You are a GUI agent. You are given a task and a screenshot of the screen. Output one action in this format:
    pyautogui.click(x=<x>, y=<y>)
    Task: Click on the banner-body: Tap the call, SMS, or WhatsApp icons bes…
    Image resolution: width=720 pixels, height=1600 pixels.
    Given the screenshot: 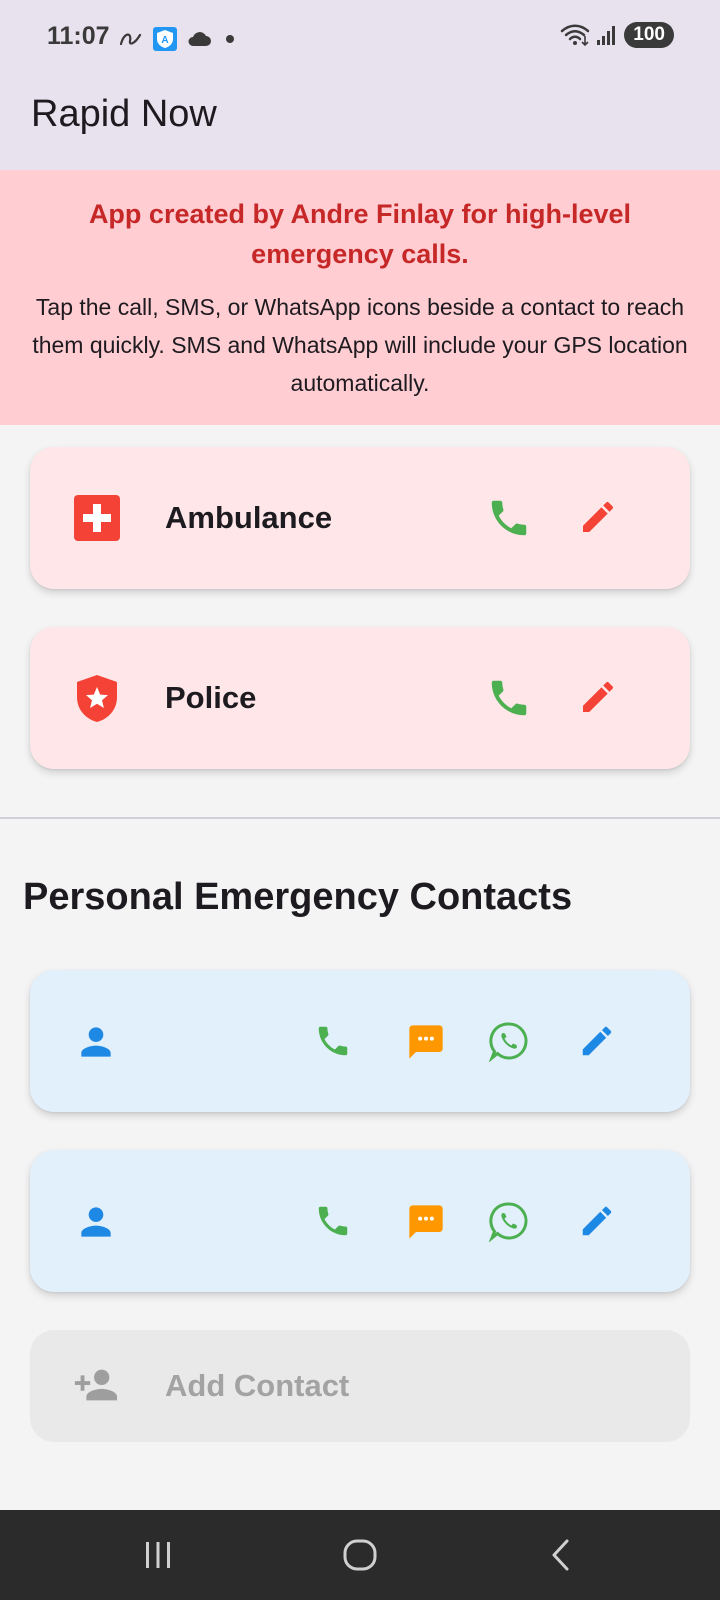 What is the action you would take?
    pyautogui.click(x=360, y=345)
    